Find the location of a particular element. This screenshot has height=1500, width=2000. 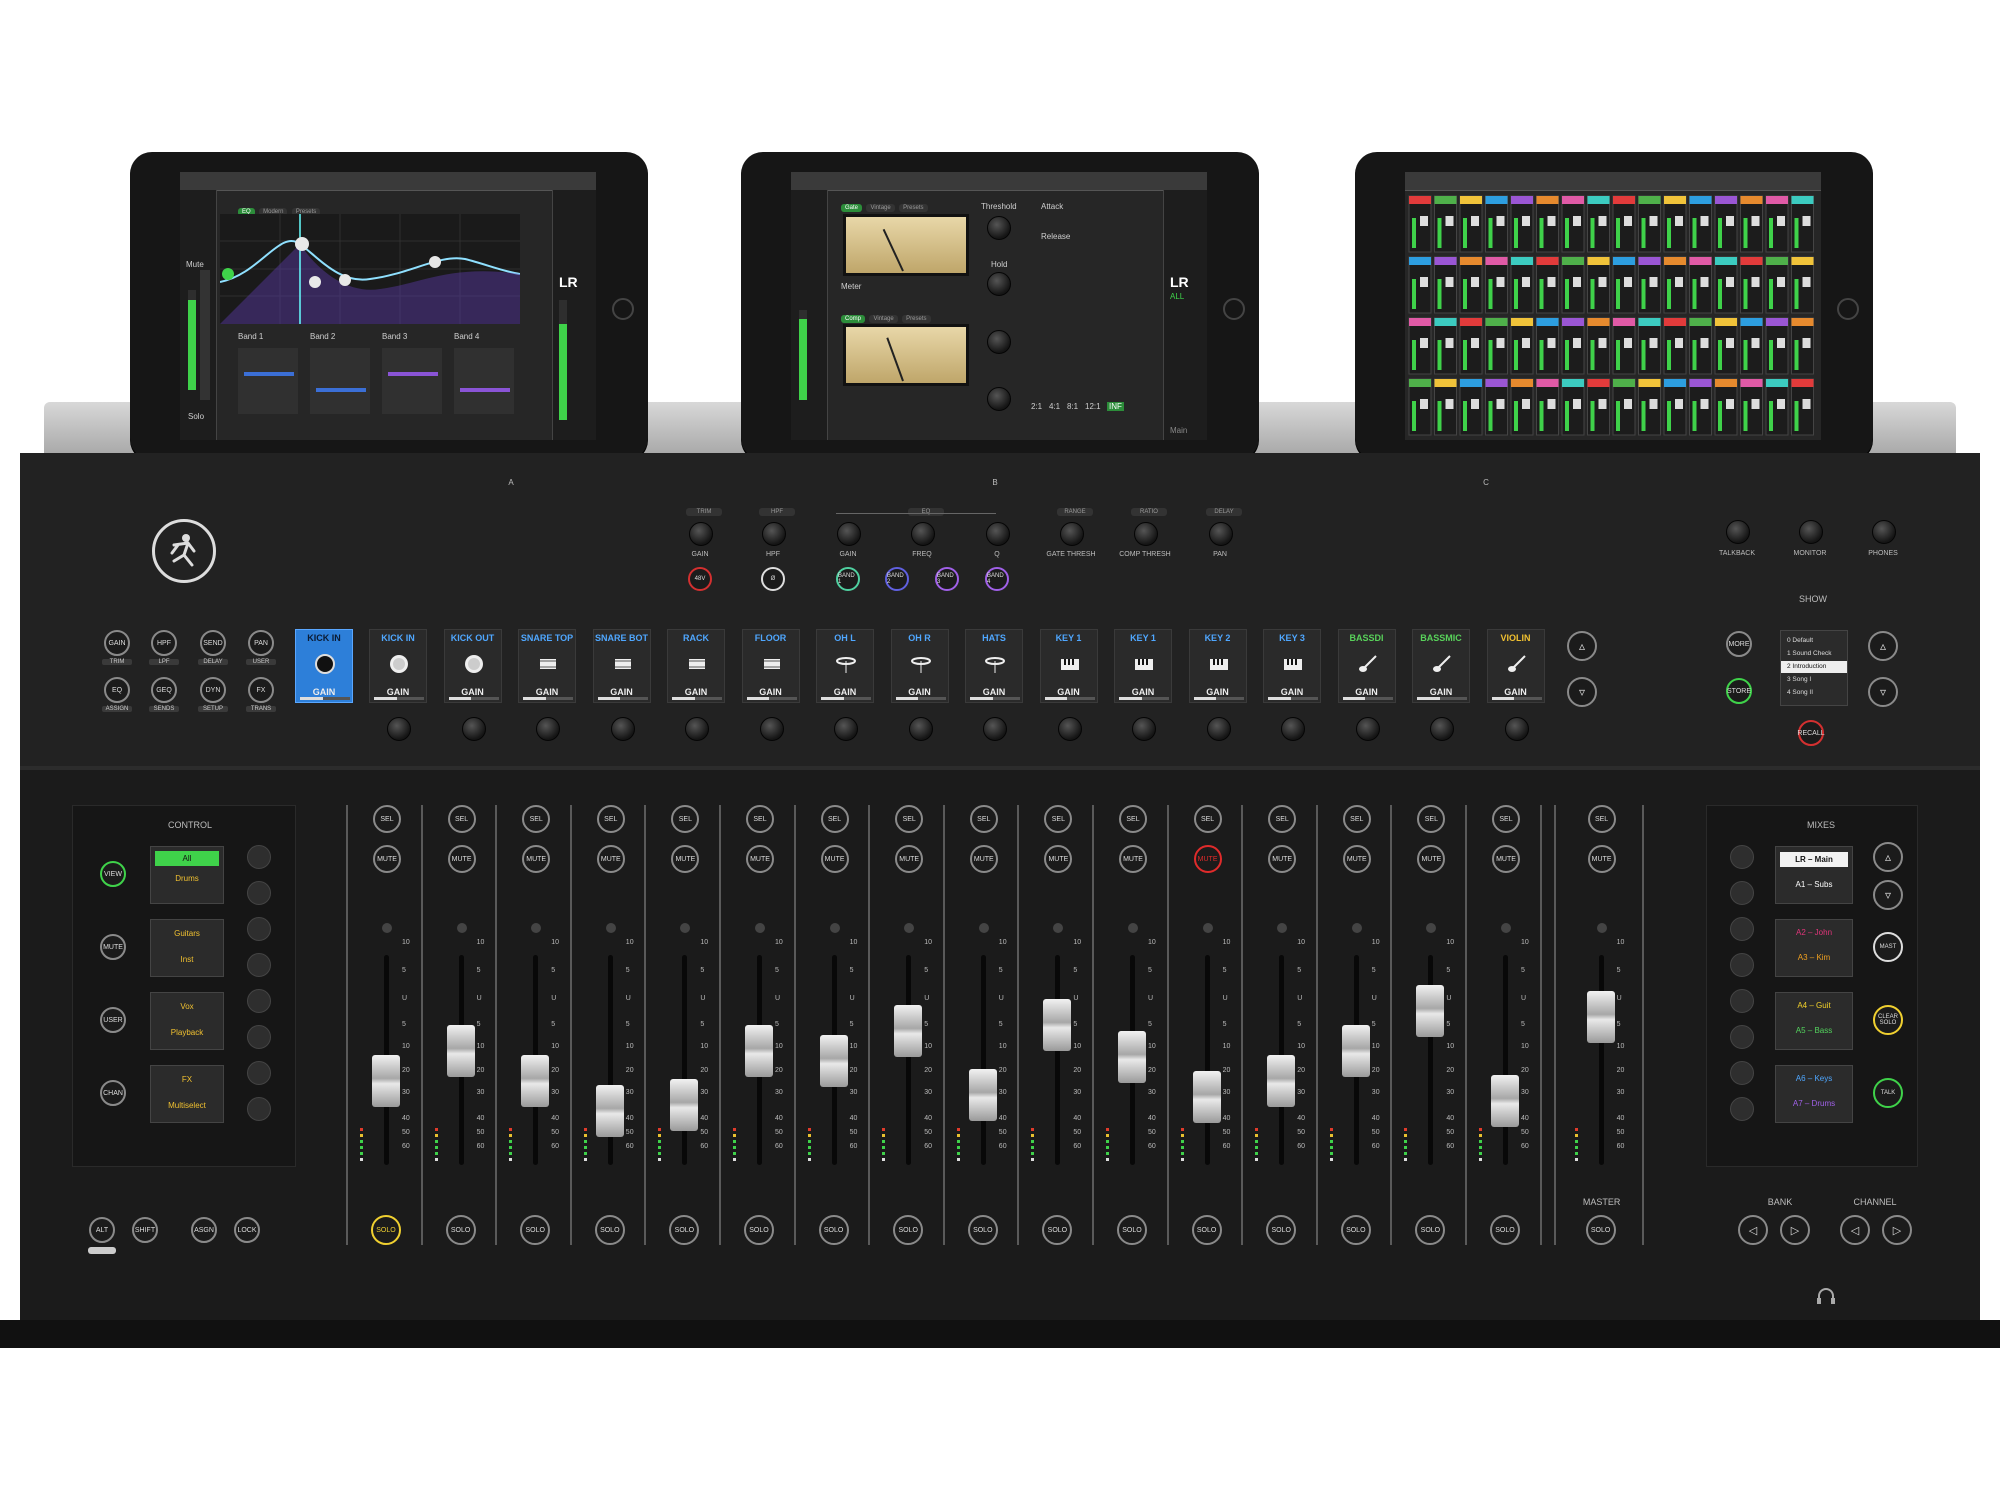

eq-mute-label: Mute is located at coordinates (195, 264).